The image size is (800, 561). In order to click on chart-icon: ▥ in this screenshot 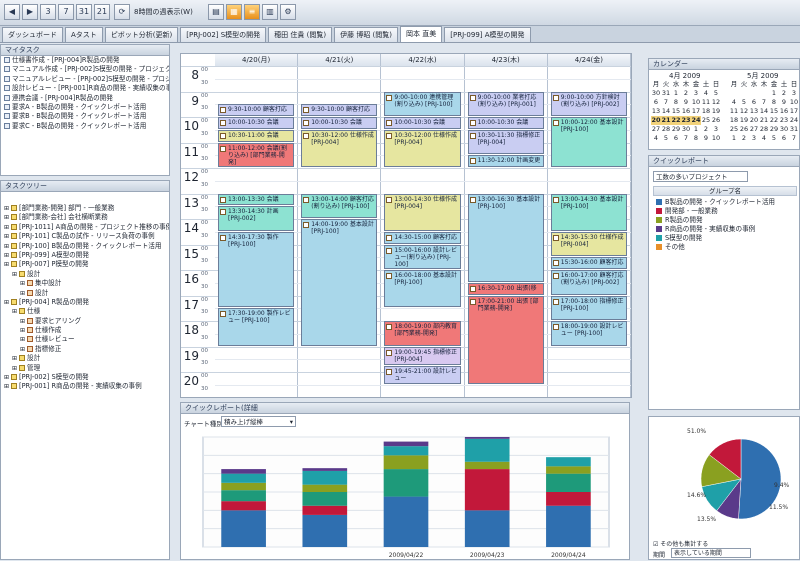, I will do `click(270, 12)`.